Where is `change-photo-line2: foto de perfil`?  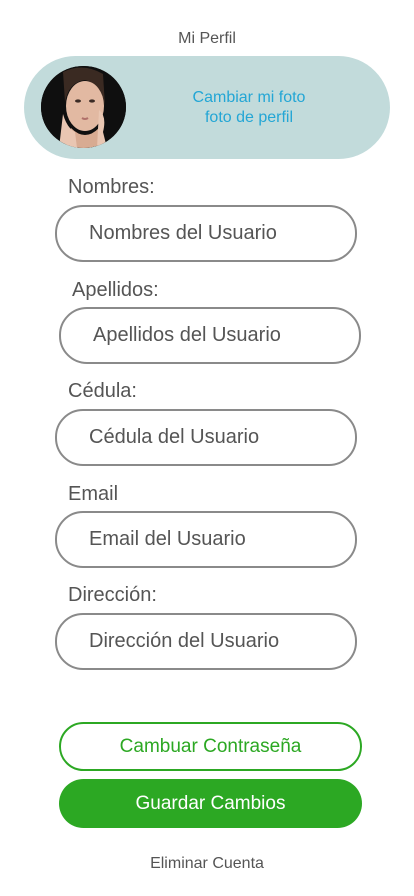
change-photo-line2: foto de perfil is located at coordinates (249, 117).